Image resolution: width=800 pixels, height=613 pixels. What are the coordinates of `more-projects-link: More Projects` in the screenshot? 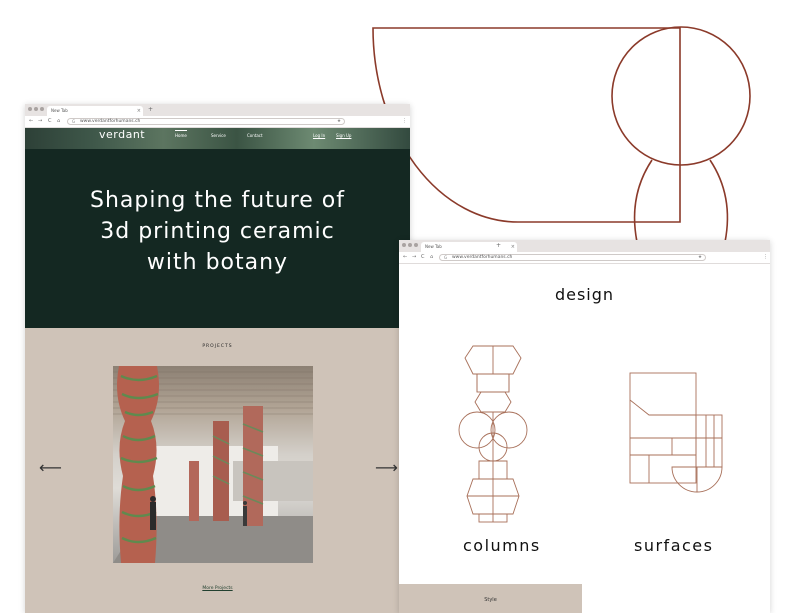 It's located at (217, 588).